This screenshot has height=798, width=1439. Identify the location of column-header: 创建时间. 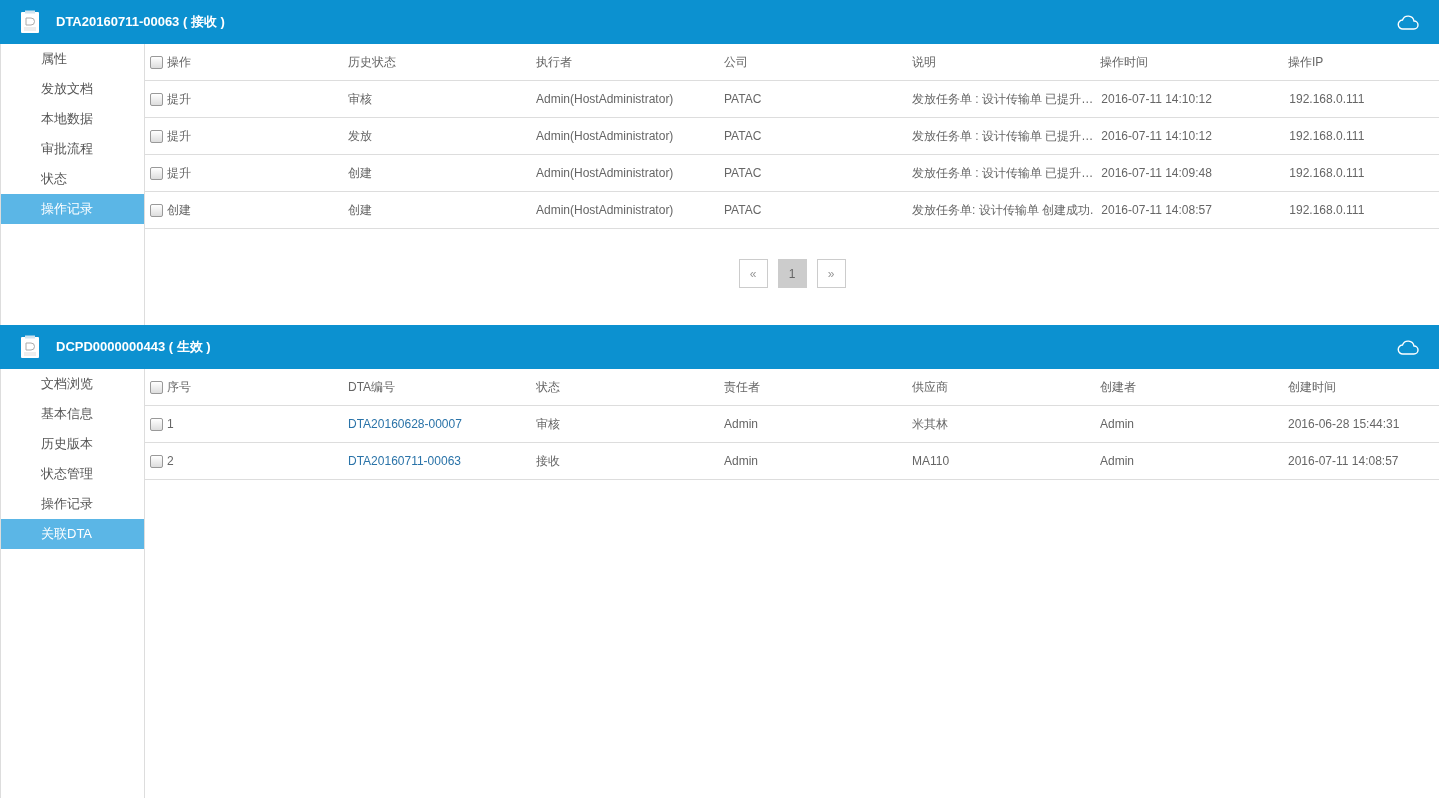
(1312, 387).